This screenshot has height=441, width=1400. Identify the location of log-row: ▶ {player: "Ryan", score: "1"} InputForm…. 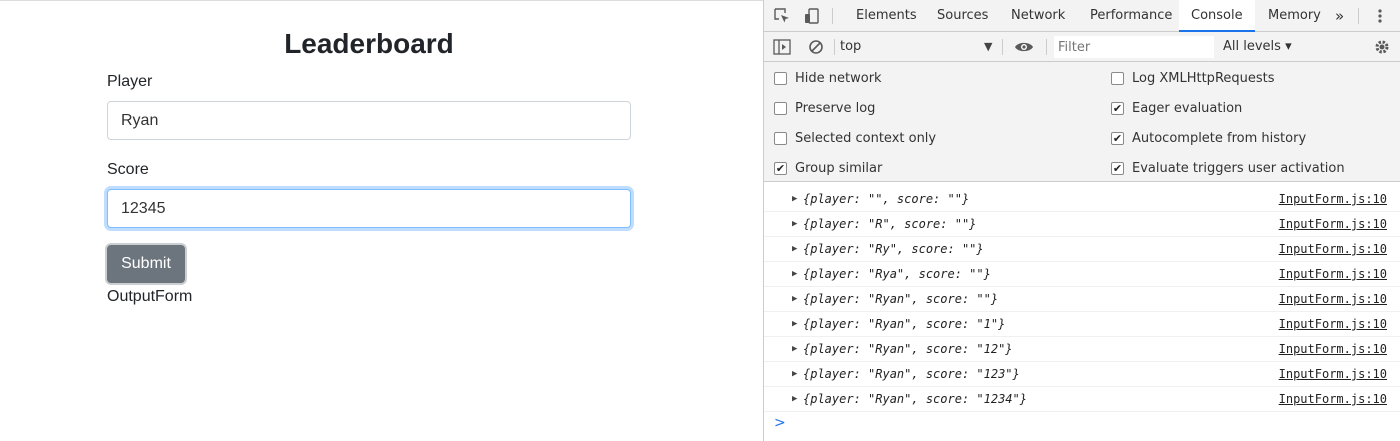
(1082, 324).